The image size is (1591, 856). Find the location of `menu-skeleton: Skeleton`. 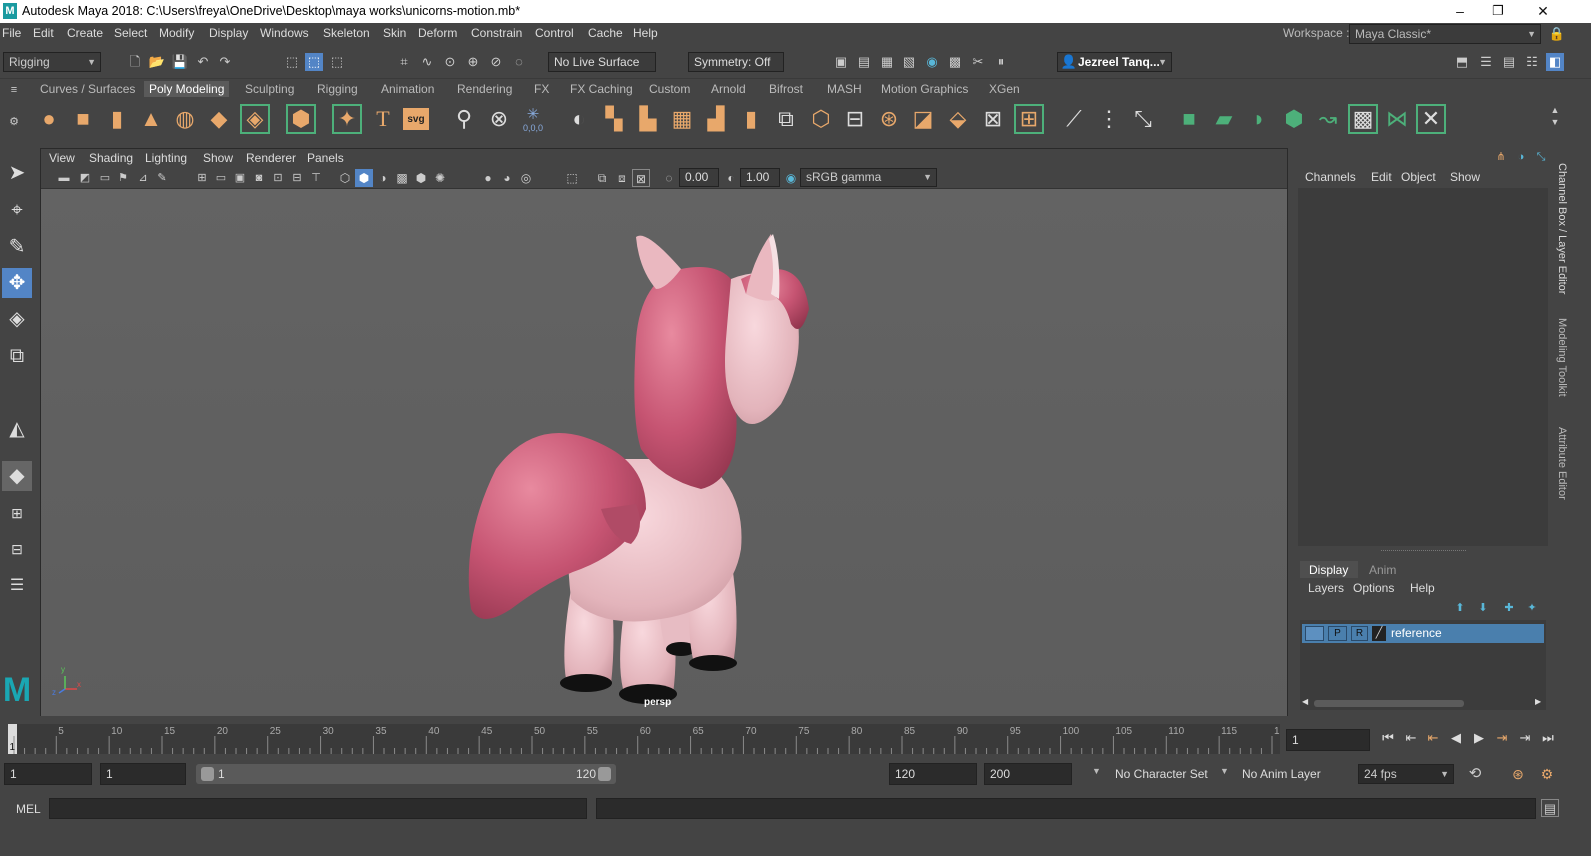

menu-skeleton: Skeleton is located at coordinates (346, 33).